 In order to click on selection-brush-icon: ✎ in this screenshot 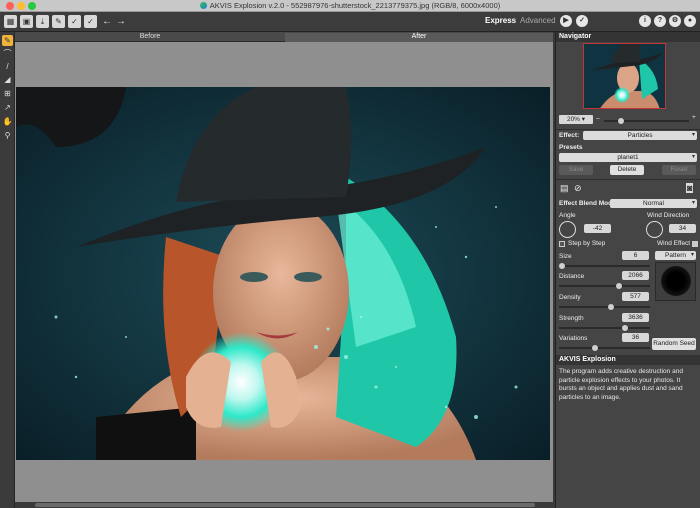, I will do `click(7, 40)`.